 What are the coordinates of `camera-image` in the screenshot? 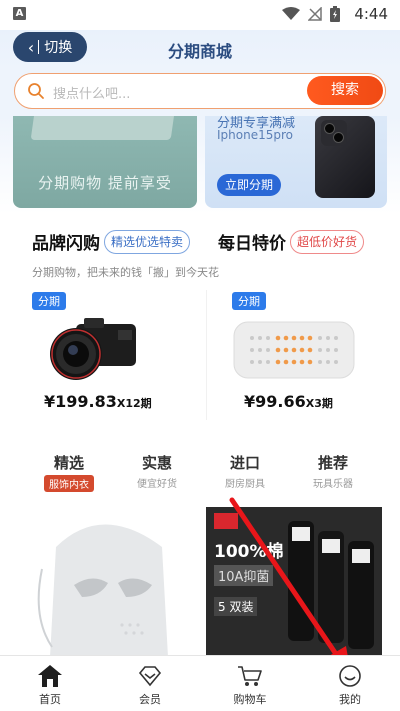 It's located at (93, 349).